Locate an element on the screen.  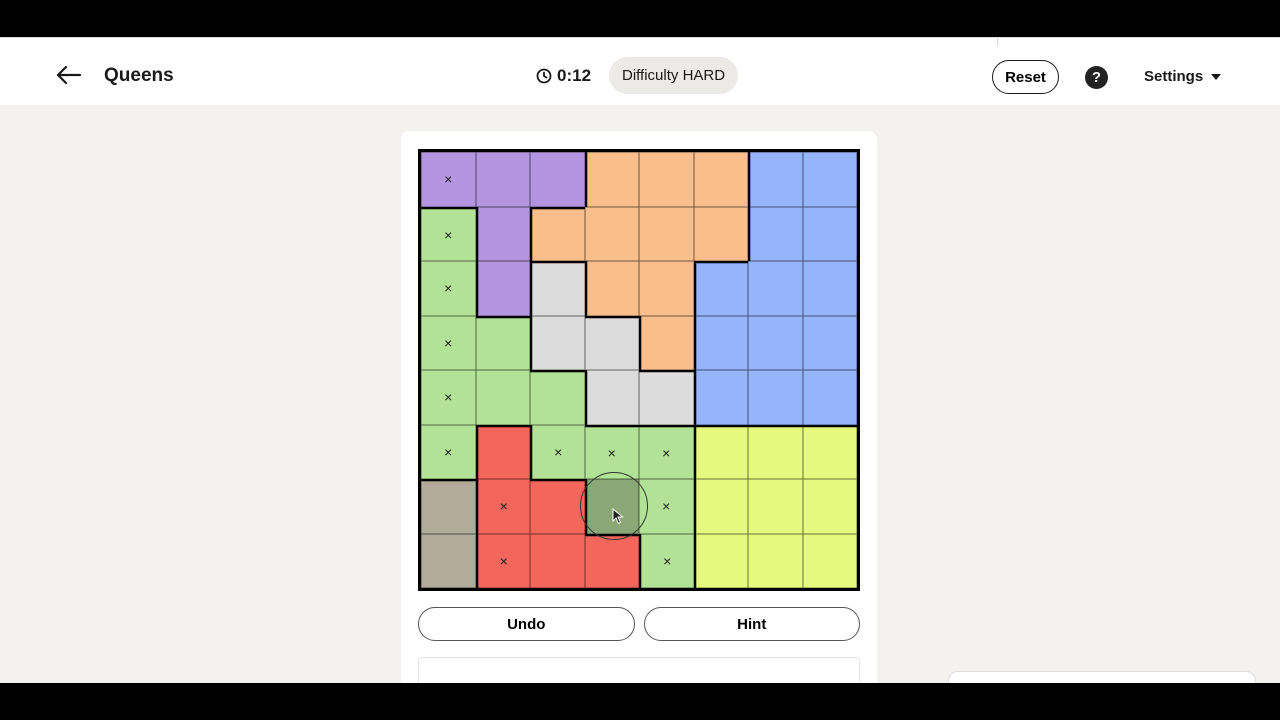
header-divider is located at coordinates (997, 42).